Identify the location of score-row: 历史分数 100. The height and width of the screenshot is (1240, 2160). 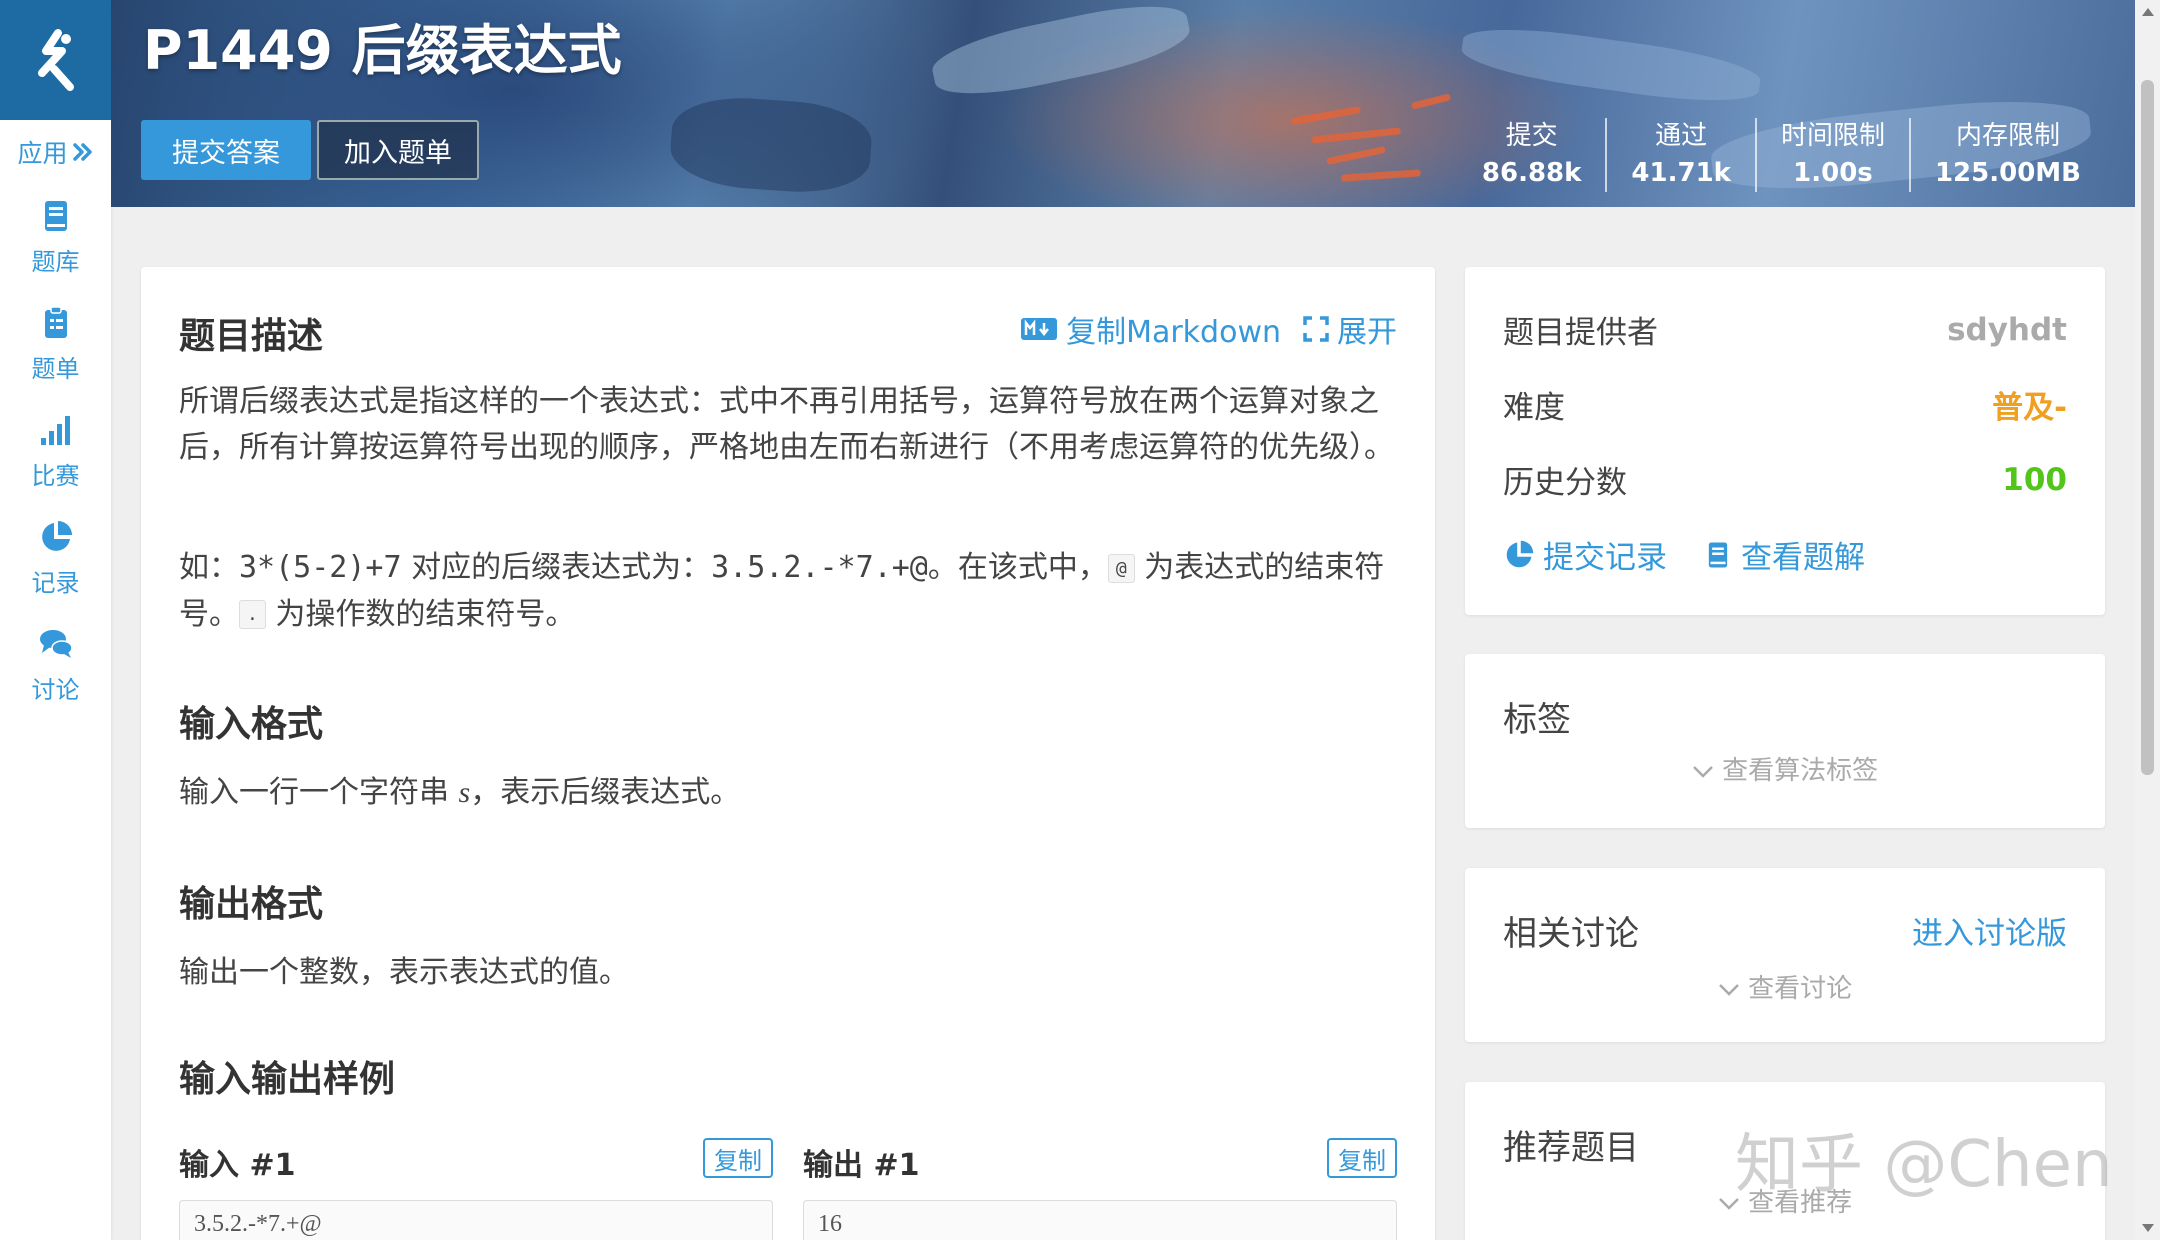
(1785, 479).